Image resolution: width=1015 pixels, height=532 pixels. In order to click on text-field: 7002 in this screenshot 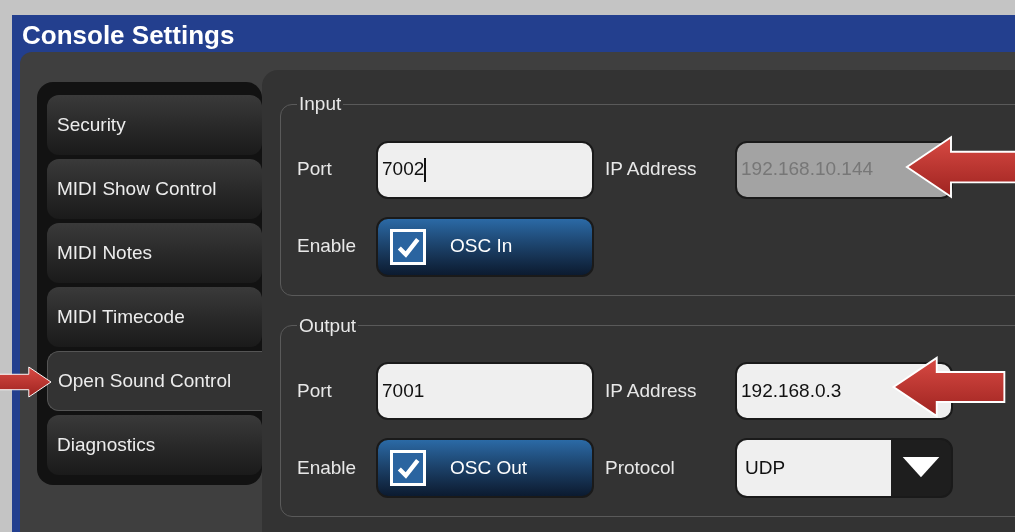, I will do `click(485, 169)`.